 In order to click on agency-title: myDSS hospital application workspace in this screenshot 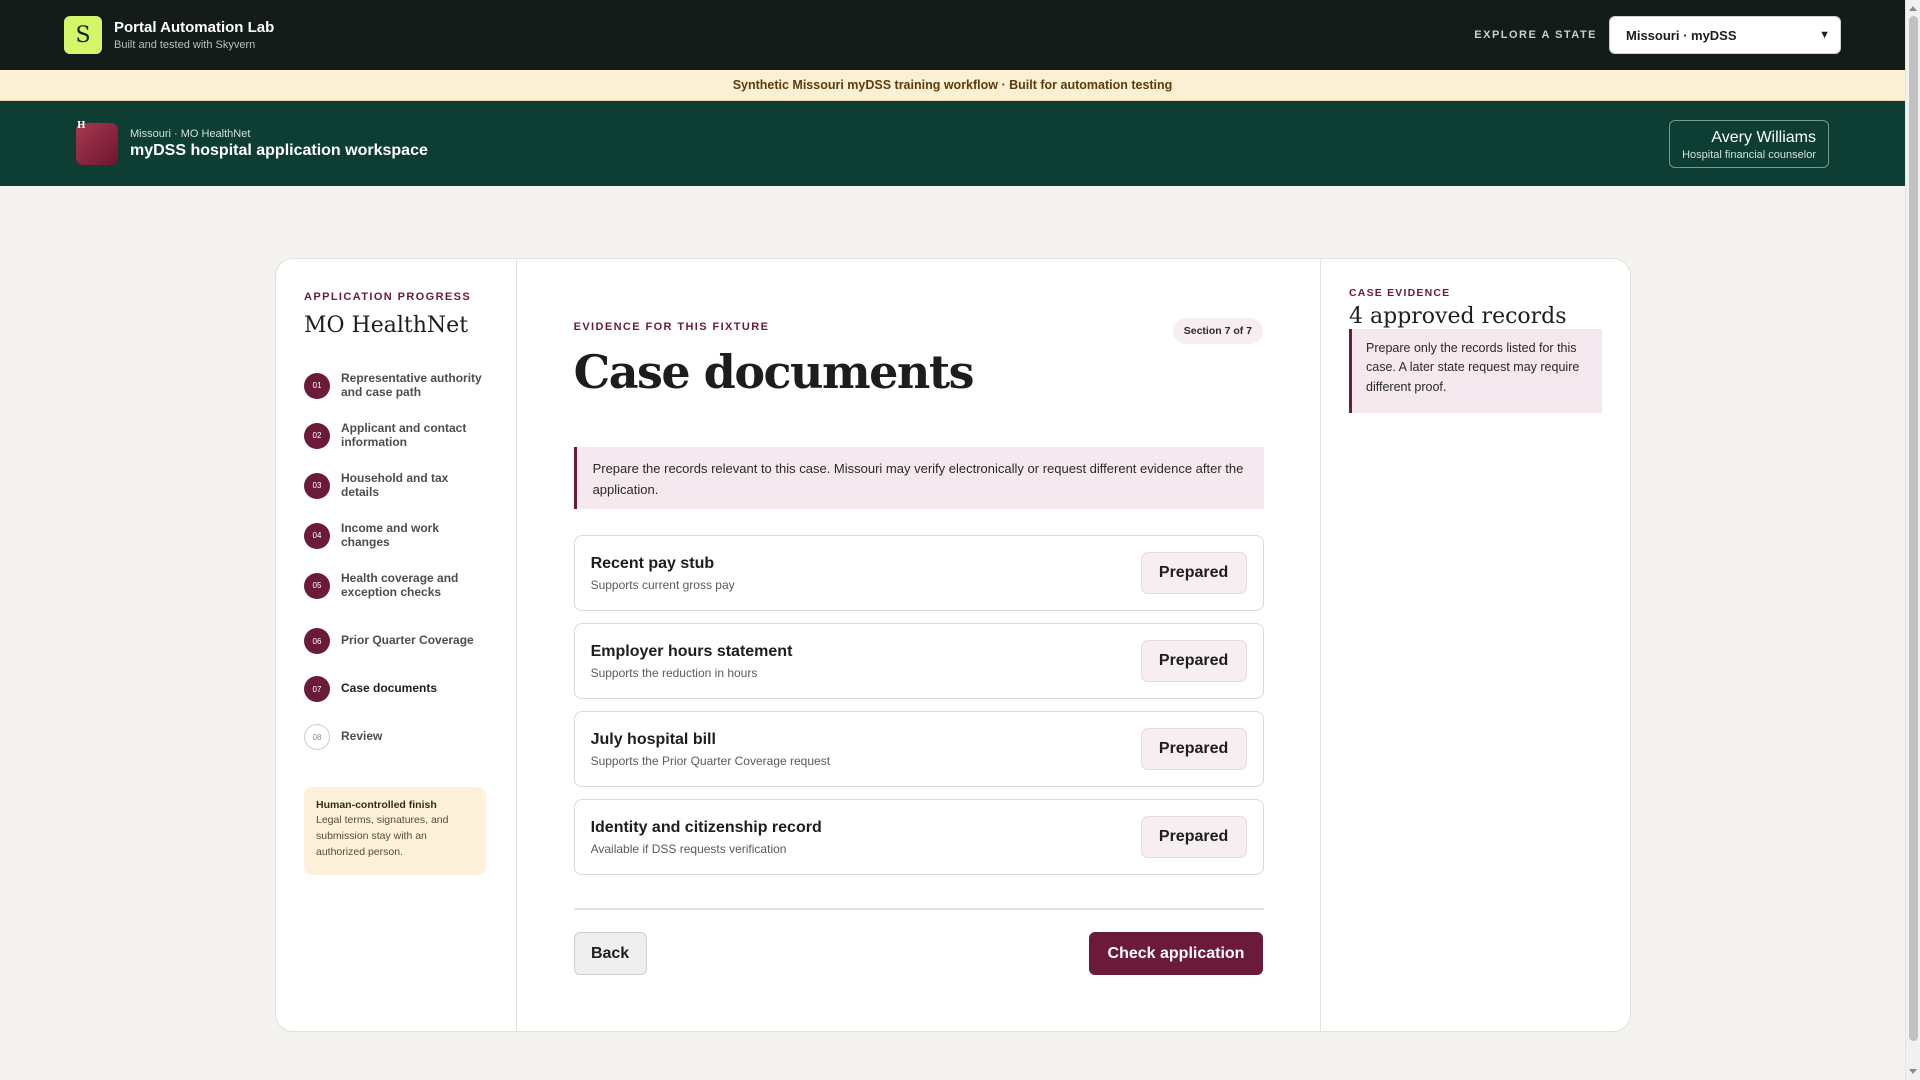, I will do `click(279, 150)`.